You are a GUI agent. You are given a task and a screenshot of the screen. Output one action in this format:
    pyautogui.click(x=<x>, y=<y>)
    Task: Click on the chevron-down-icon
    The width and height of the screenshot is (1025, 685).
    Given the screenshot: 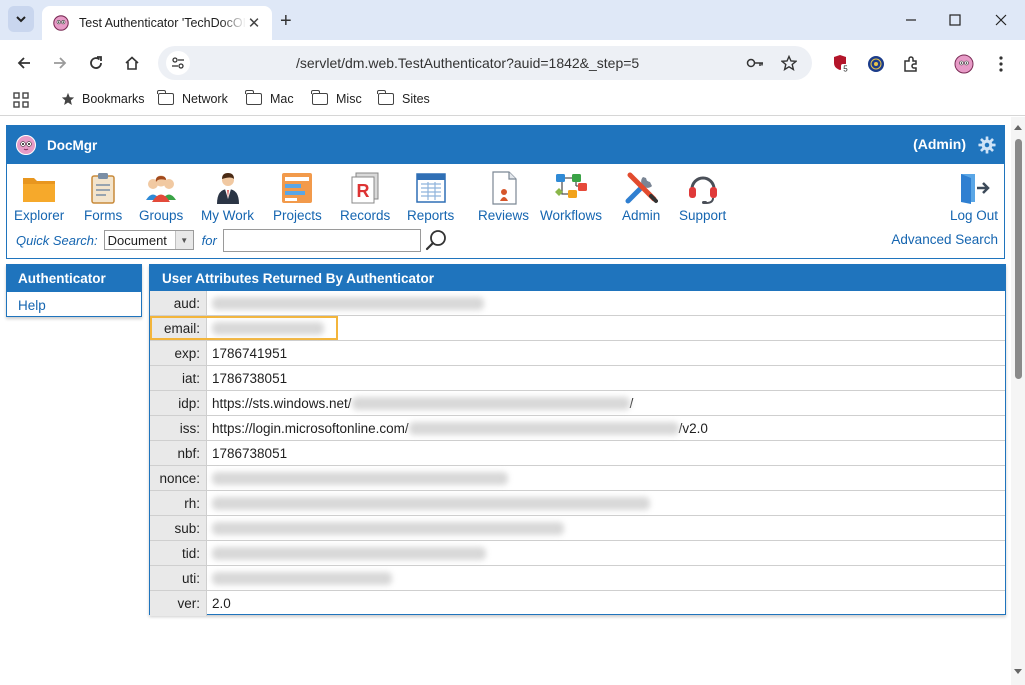 What is the action you would take?
    pyautogui.click(x=21, y=19)
    